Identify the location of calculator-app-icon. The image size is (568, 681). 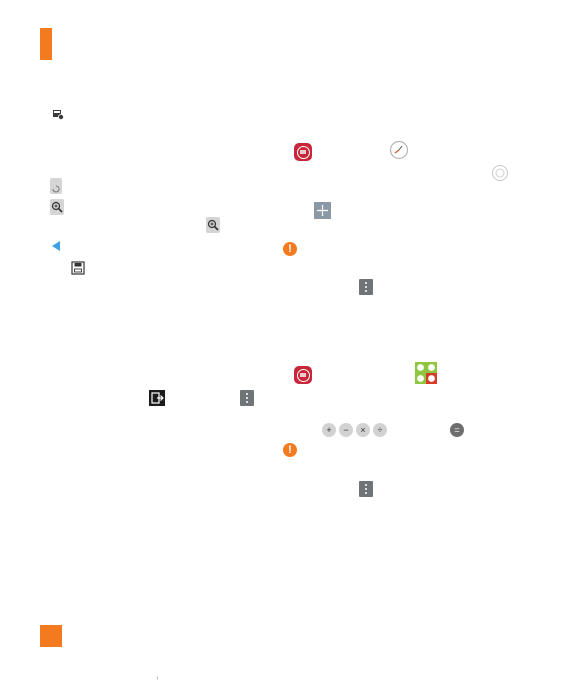
(426, 373).